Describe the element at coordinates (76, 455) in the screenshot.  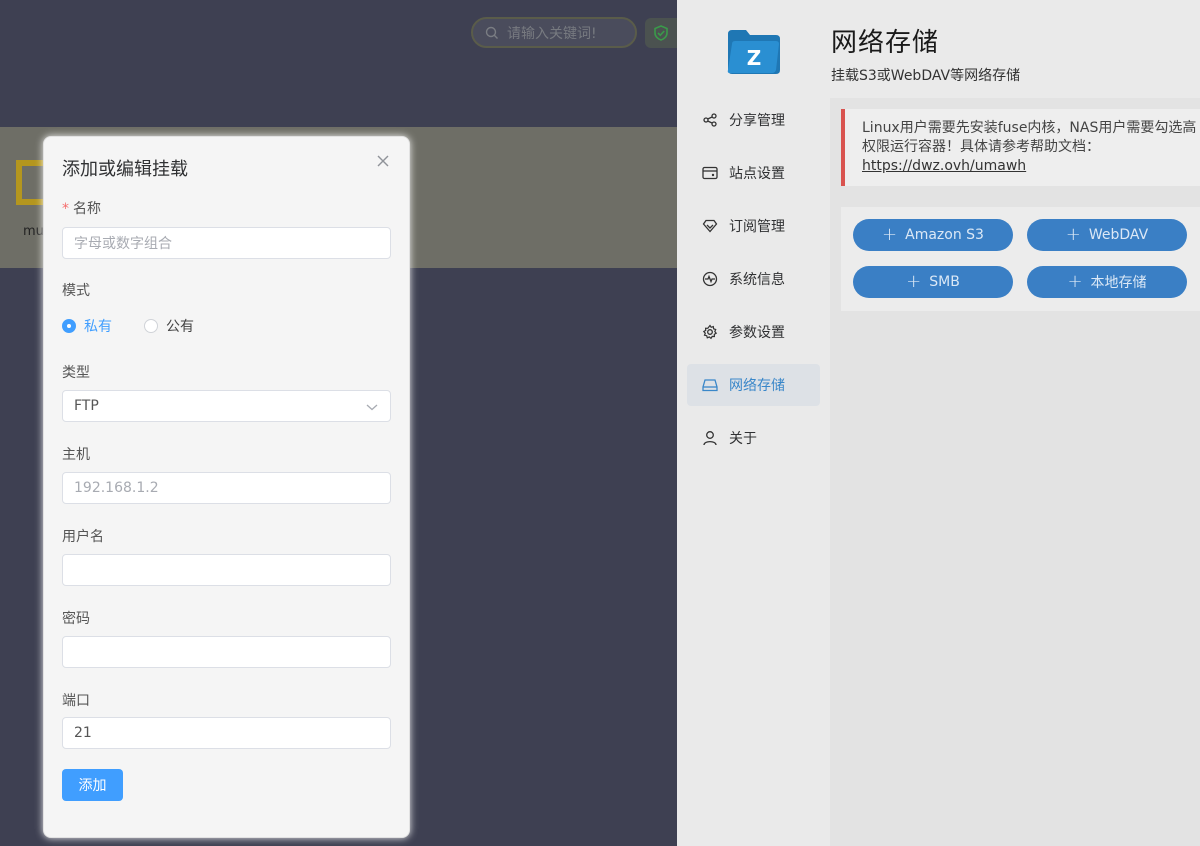
I see `host-label: 主机` at that location.